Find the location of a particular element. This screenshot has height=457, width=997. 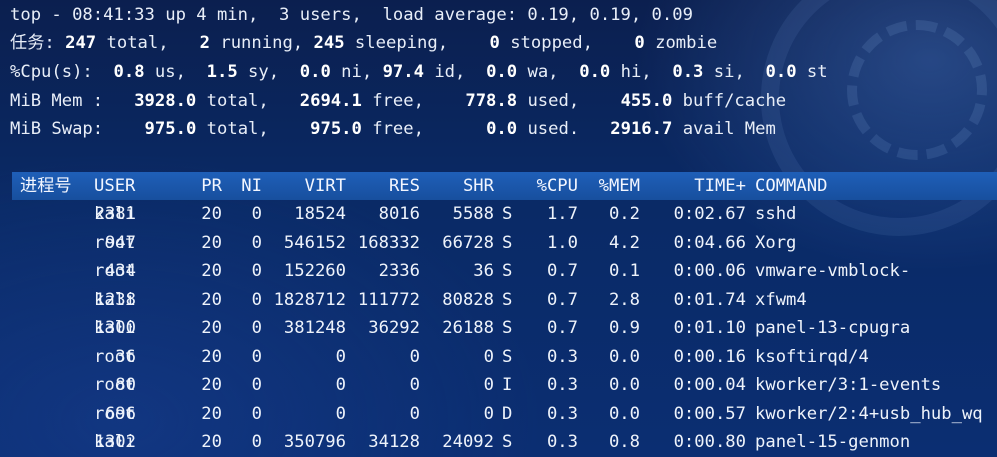

cell-shr: 26188 is located at coordinates (468, 328).